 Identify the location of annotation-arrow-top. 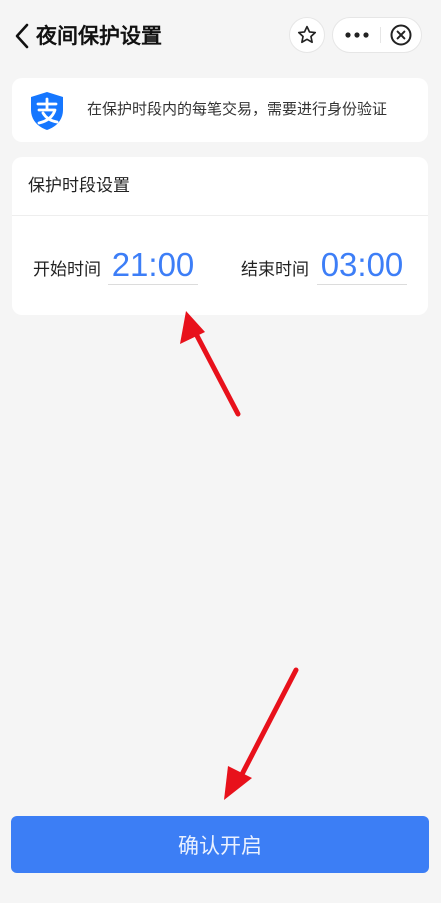
(210, 364).